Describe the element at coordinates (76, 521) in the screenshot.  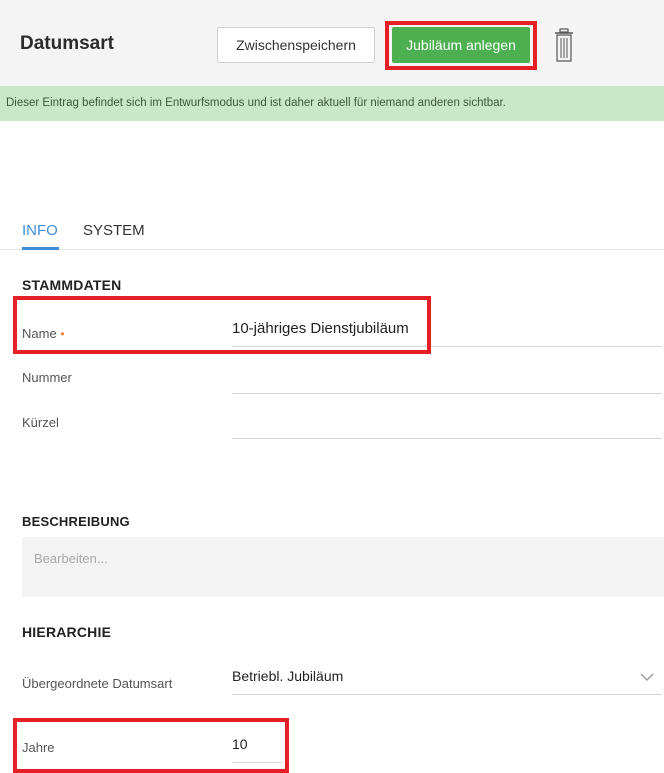
I see `section-title-beschreibung: BESCHREIBUNG` at that location.